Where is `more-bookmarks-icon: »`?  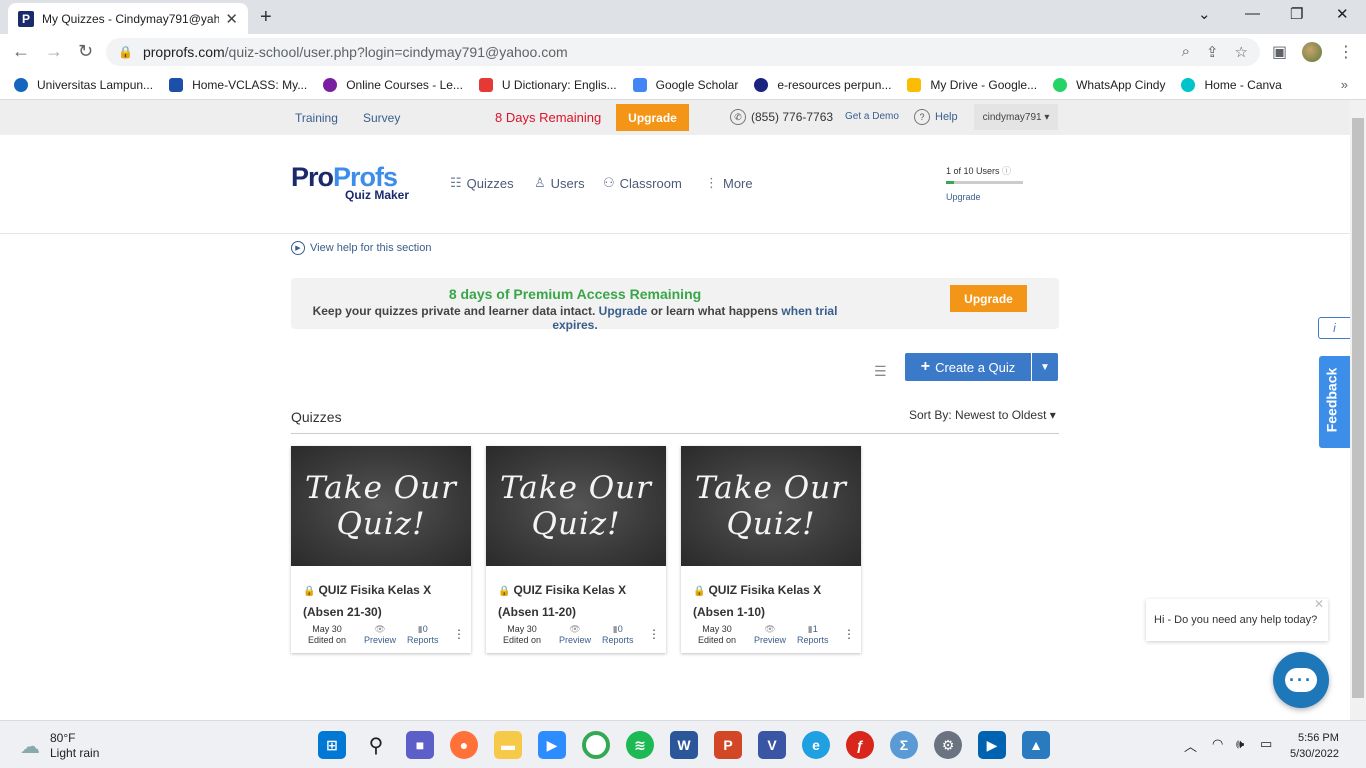 more-bookmarks-icon: » is located at coordinates (1344, 84).